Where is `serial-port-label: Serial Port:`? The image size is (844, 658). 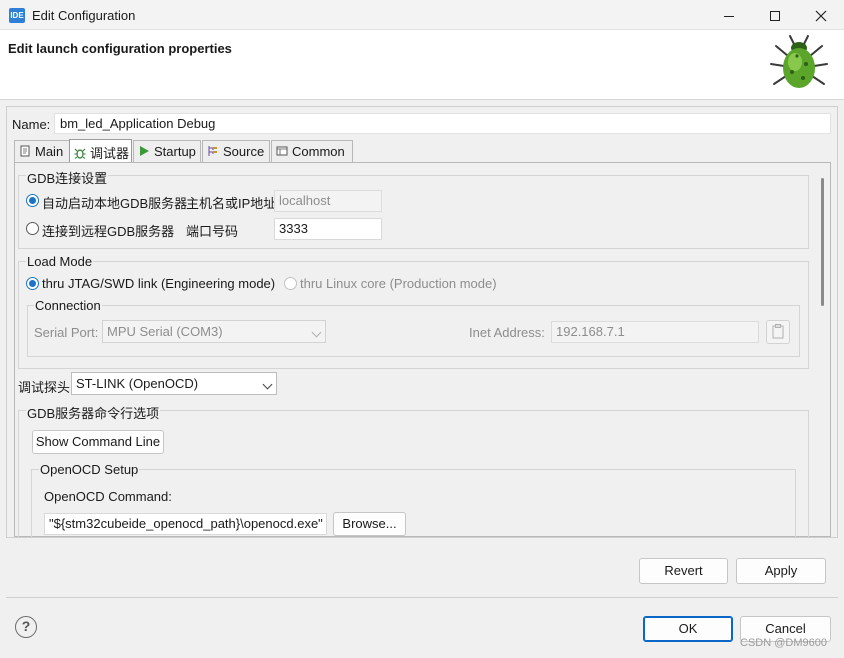
serial-port-label: Serial Port: is located at coordinates (66, 332).